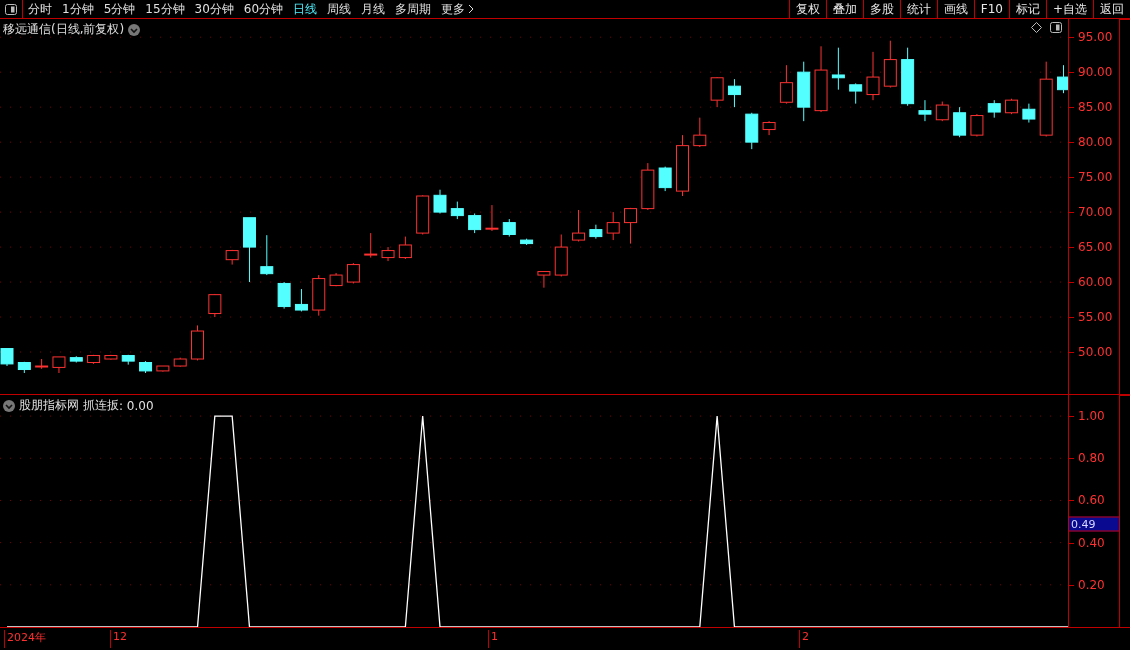 Image resolution: width=1130 pixels, height=650 pixels. I want to click on period-tab: 30分钟, so click(214, 9).